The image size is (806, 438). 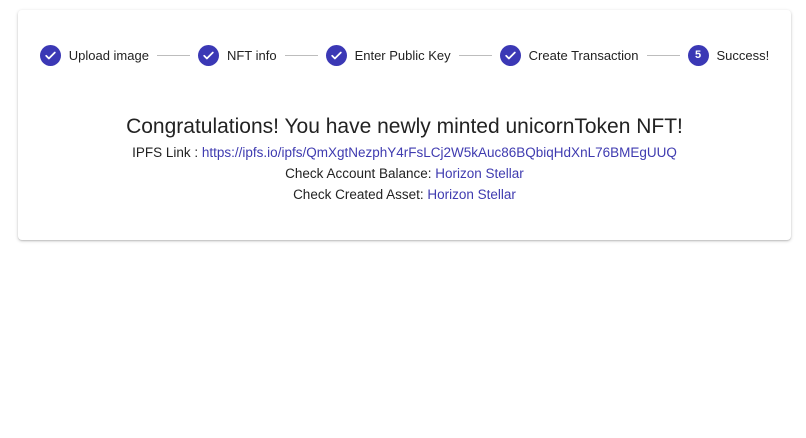 I want to click on step-label: Upload image, so click(x=108, y=55).